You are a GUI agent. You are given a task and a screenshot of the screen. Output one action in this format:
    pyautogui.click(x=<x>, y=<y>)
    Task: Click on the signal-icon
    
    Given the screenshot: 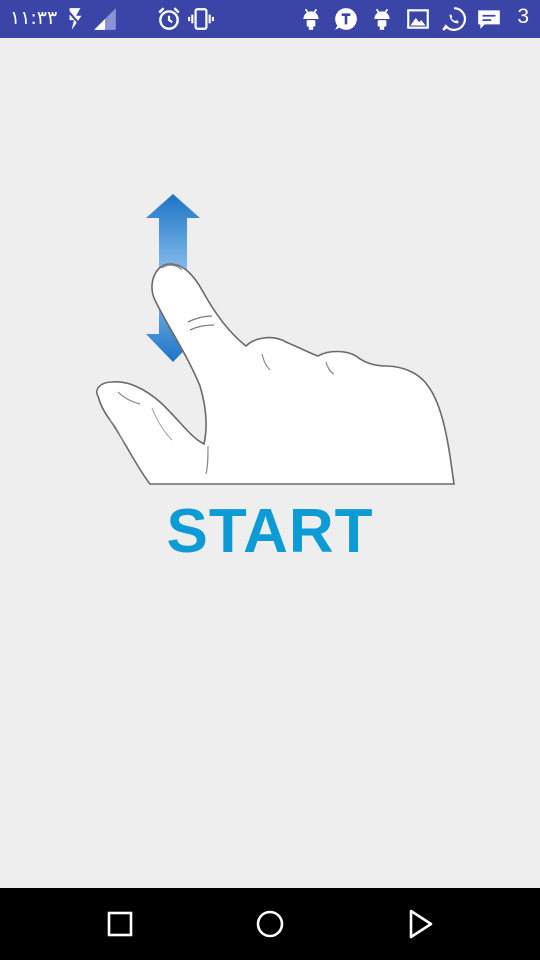 What is the action you would take?
    pyautogui.click(x=105, y=19)
    